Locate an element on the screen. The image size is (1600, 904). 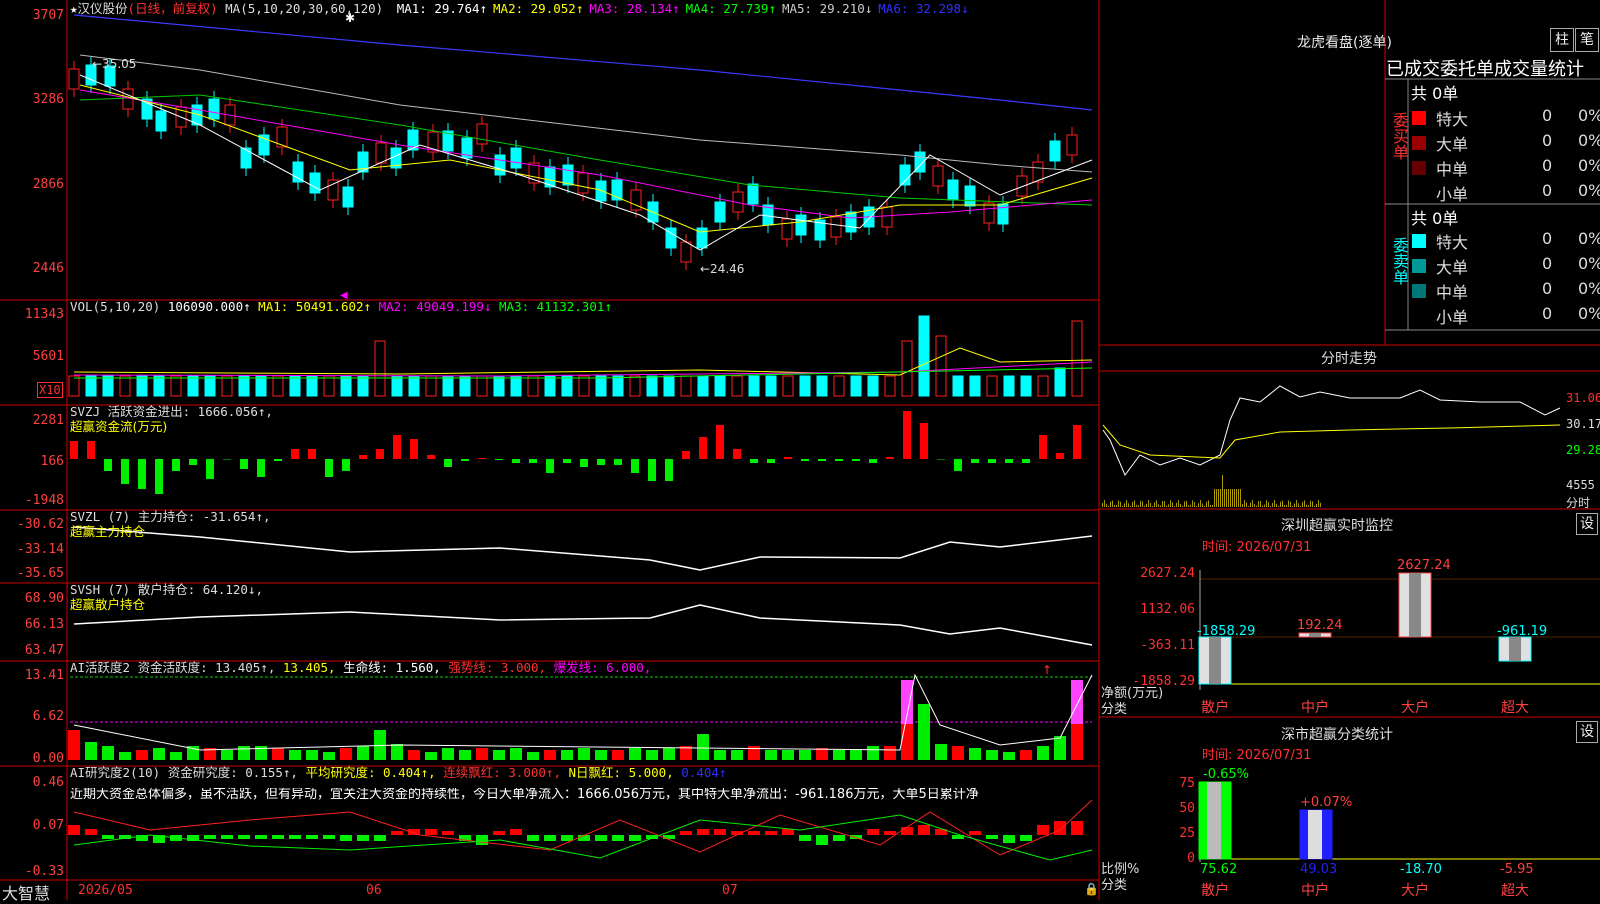
ai-active-axis-label: 6.62 is located at coordinates (48, 716).